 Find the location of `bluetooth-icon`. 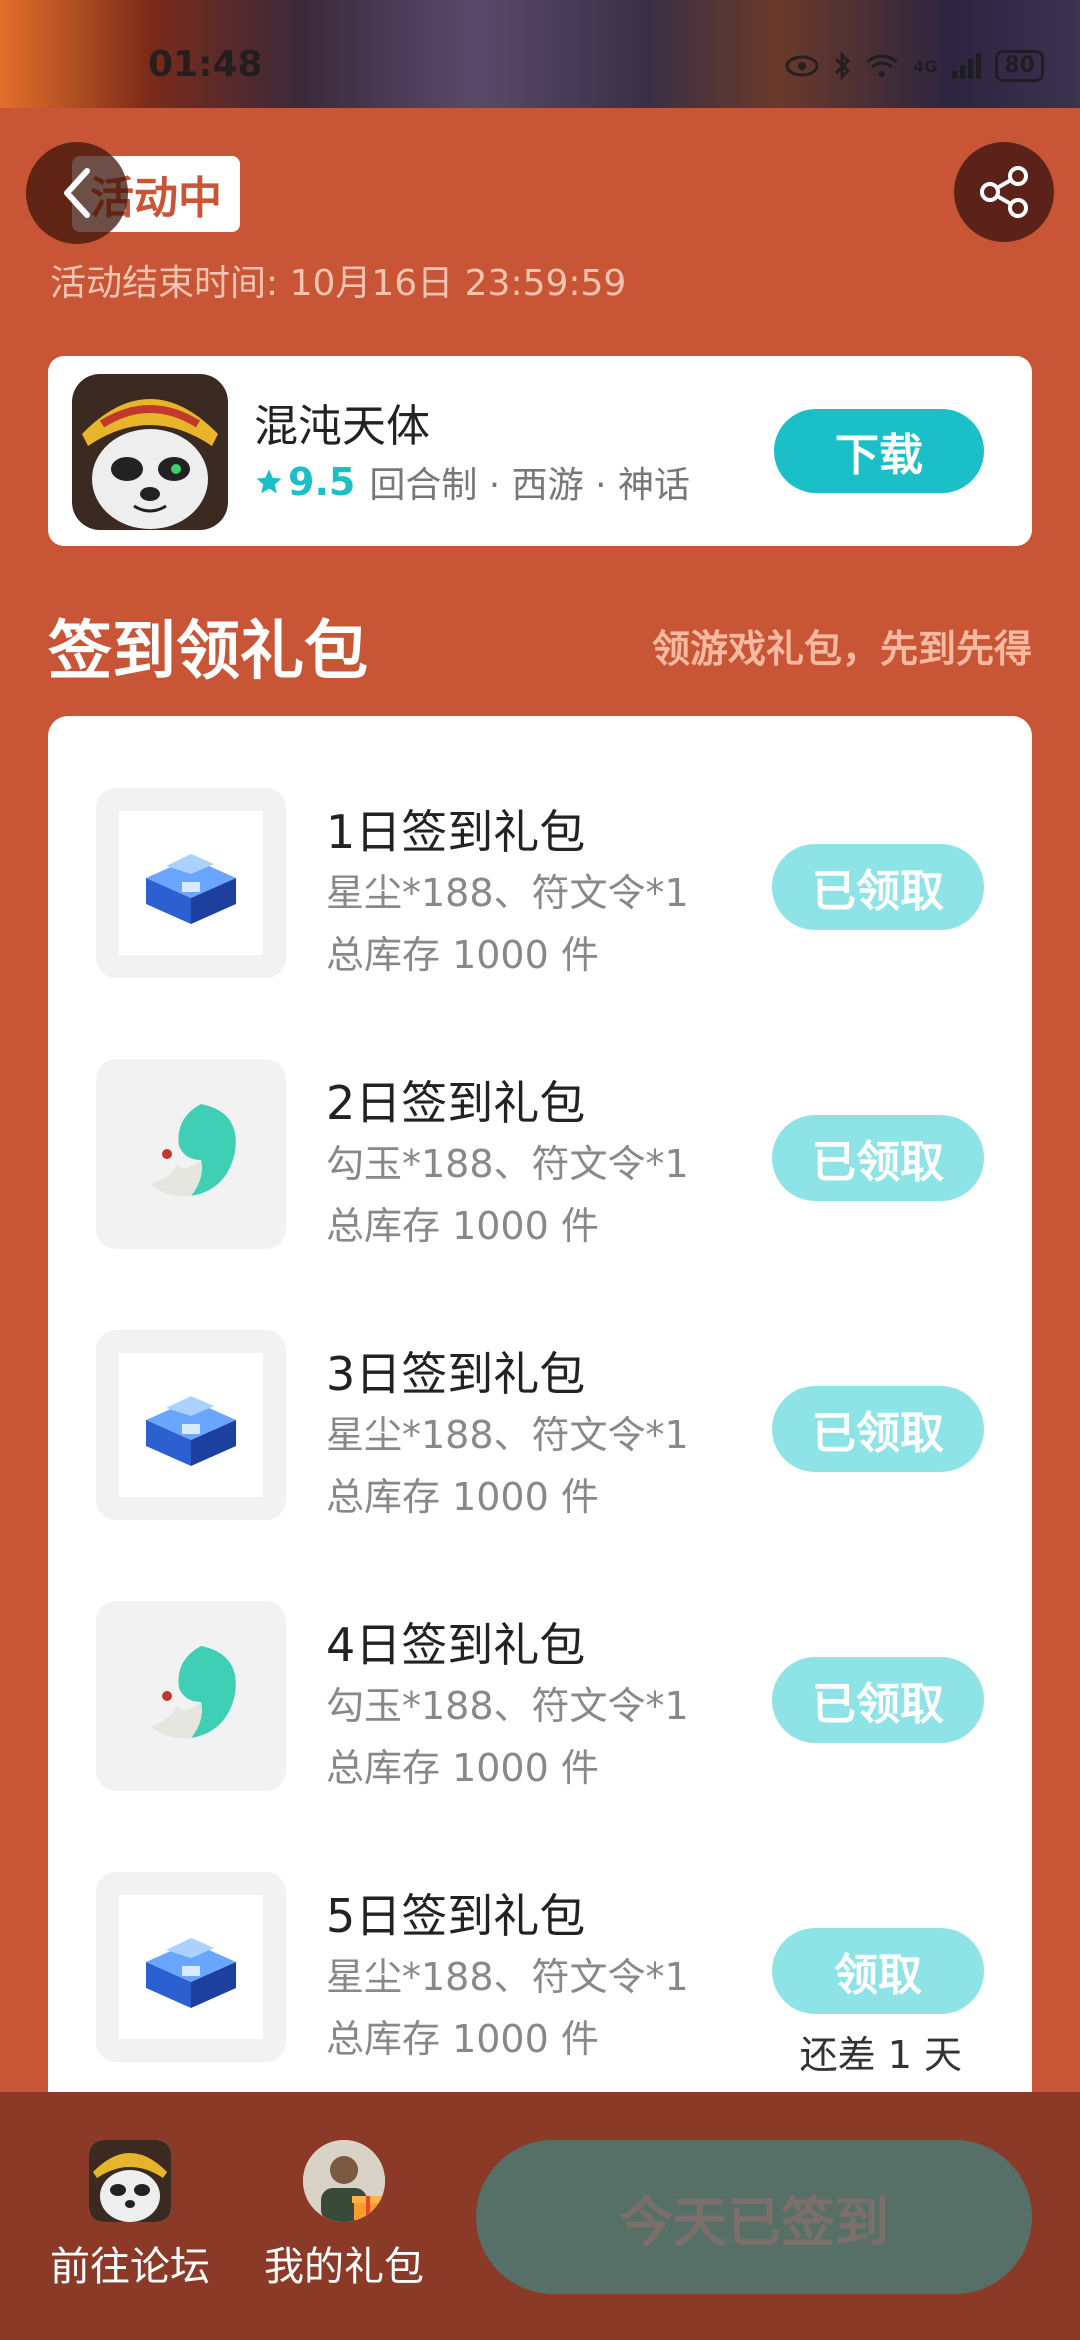

bluetooth-icon is located at coordinates (843, 66).